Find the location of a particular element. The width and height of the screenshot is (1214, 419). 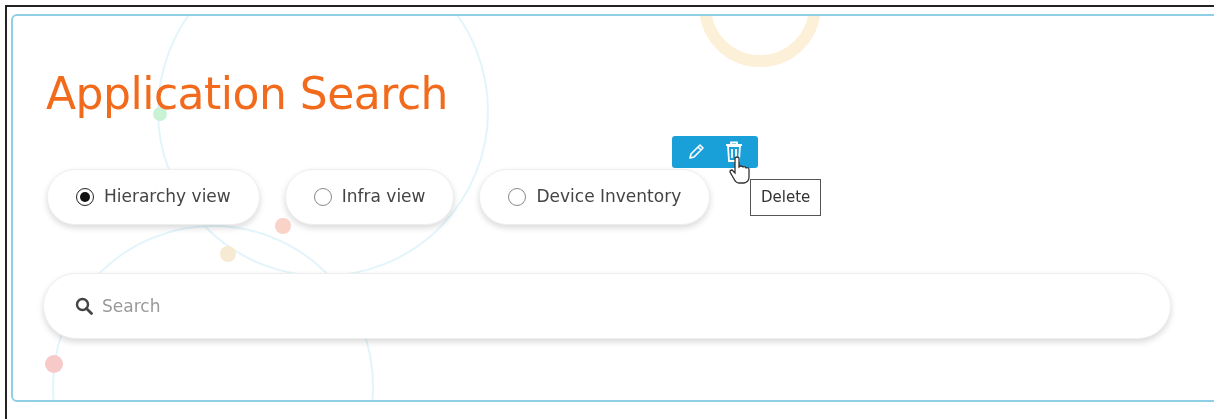

view-option: Hierarchy view is located at coordinates (153, 196).